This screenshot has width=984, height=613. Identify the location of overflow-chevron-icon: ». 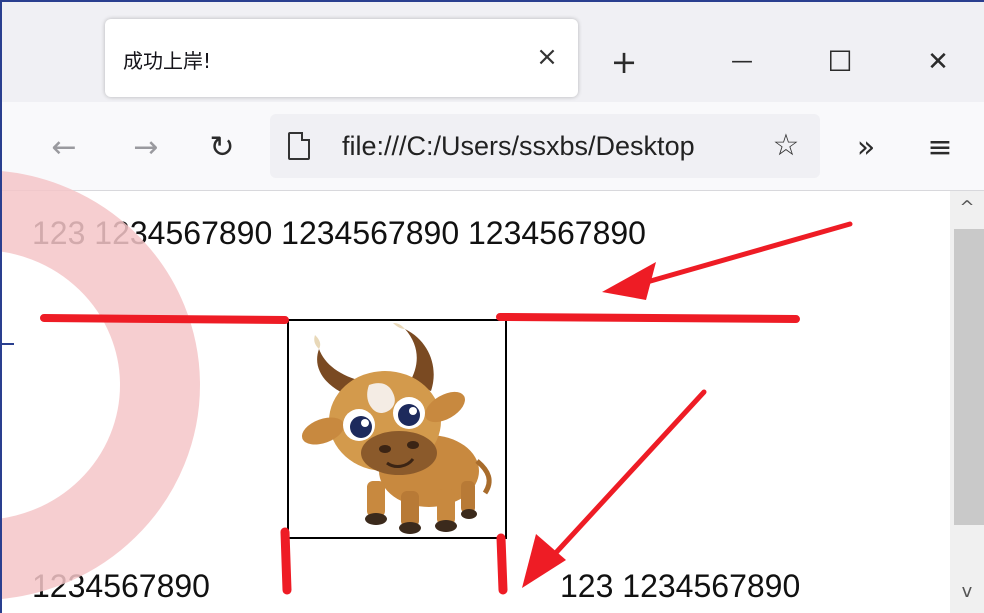
(866, 148).